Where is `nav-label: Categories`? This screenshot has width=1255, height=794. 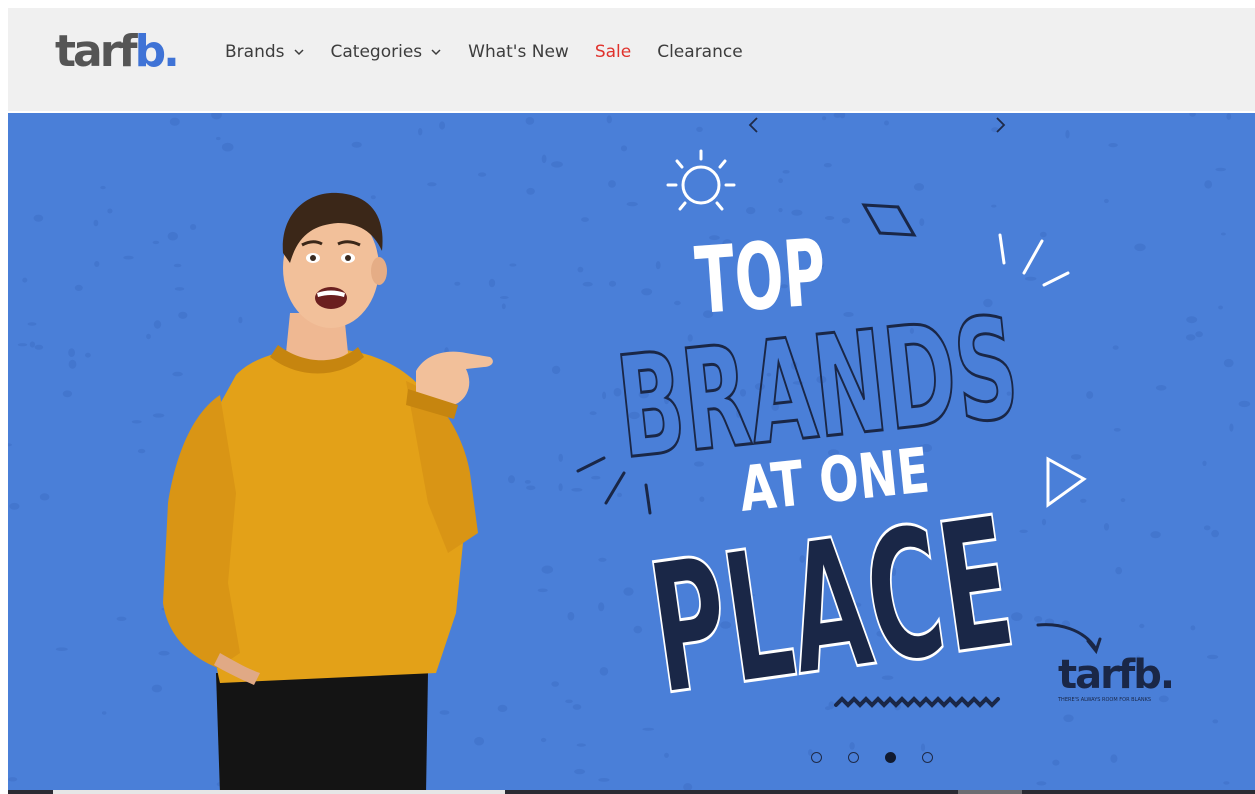
nav-label: Categories is located at coordinates (376, 52).